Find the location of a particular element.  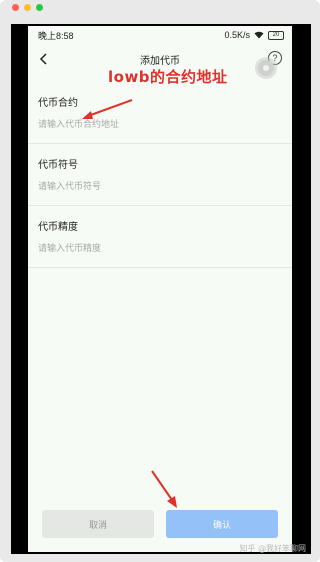

contract-field: 代币合约 is located at coordinates (160, 113).